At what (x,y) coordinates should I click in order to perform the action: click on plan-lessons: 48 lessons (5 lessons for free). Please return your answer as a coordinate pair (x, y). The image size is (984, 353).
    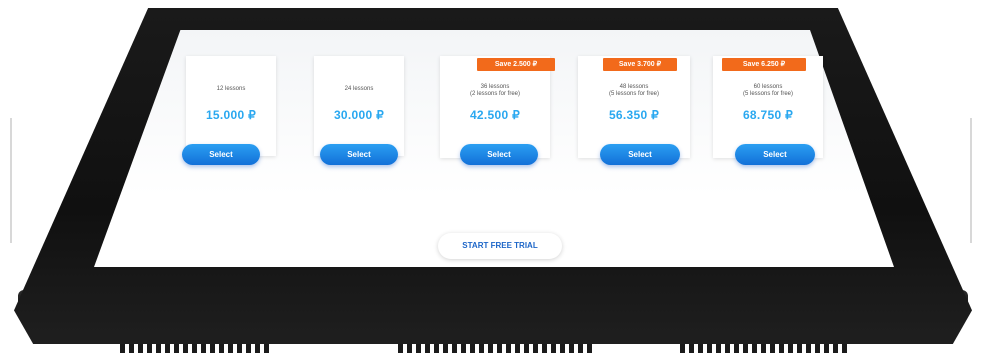
    Looking at the image, I should click on (634, 90).